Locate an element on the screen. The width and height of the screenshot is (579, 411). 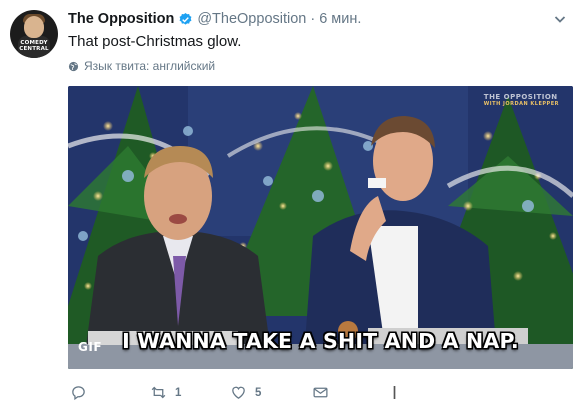
chevron-down-icon is located at coordinates (560, 19).